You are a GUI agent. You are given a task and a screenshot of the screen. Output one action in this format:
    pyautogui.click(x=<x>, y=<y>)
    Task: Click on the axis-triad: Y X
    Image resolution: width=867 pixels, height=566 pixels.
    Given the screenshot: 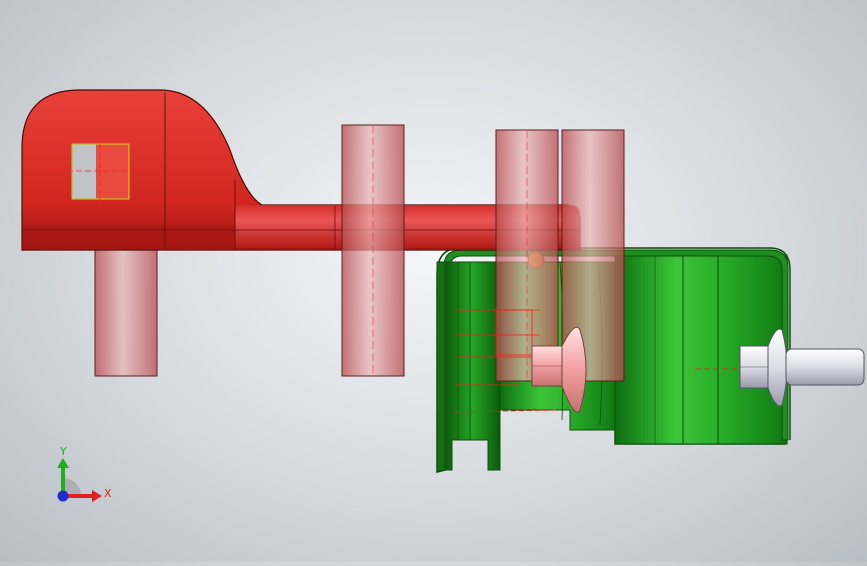 What is the action you would take?
    pyautogui.click(x=84, y=473)
    